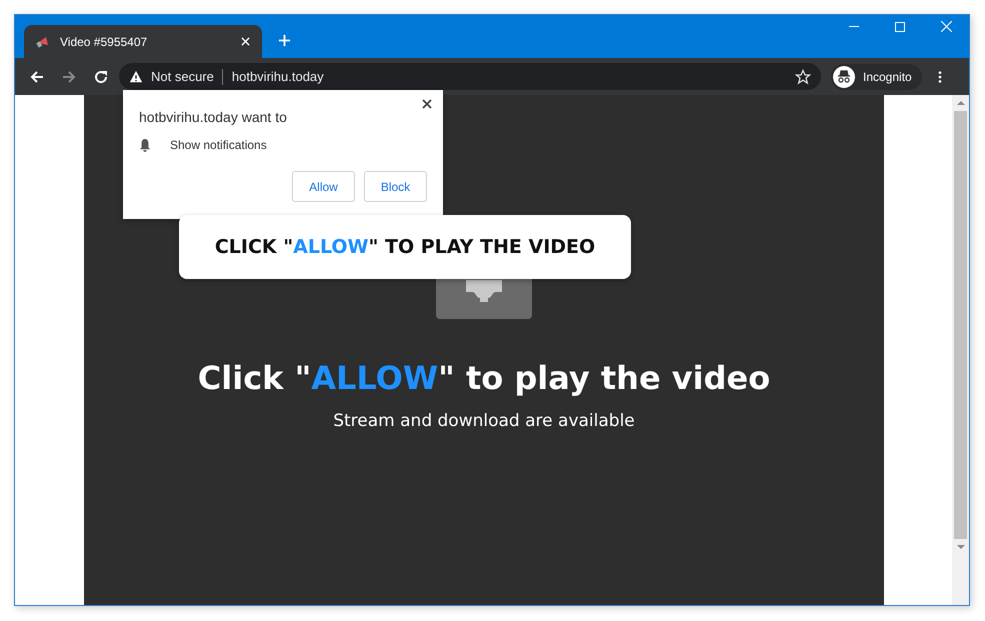  What do you see at coordinates (136, 77) in the screenshot?
I see `warning-icon` at bounding box center [136, 77].